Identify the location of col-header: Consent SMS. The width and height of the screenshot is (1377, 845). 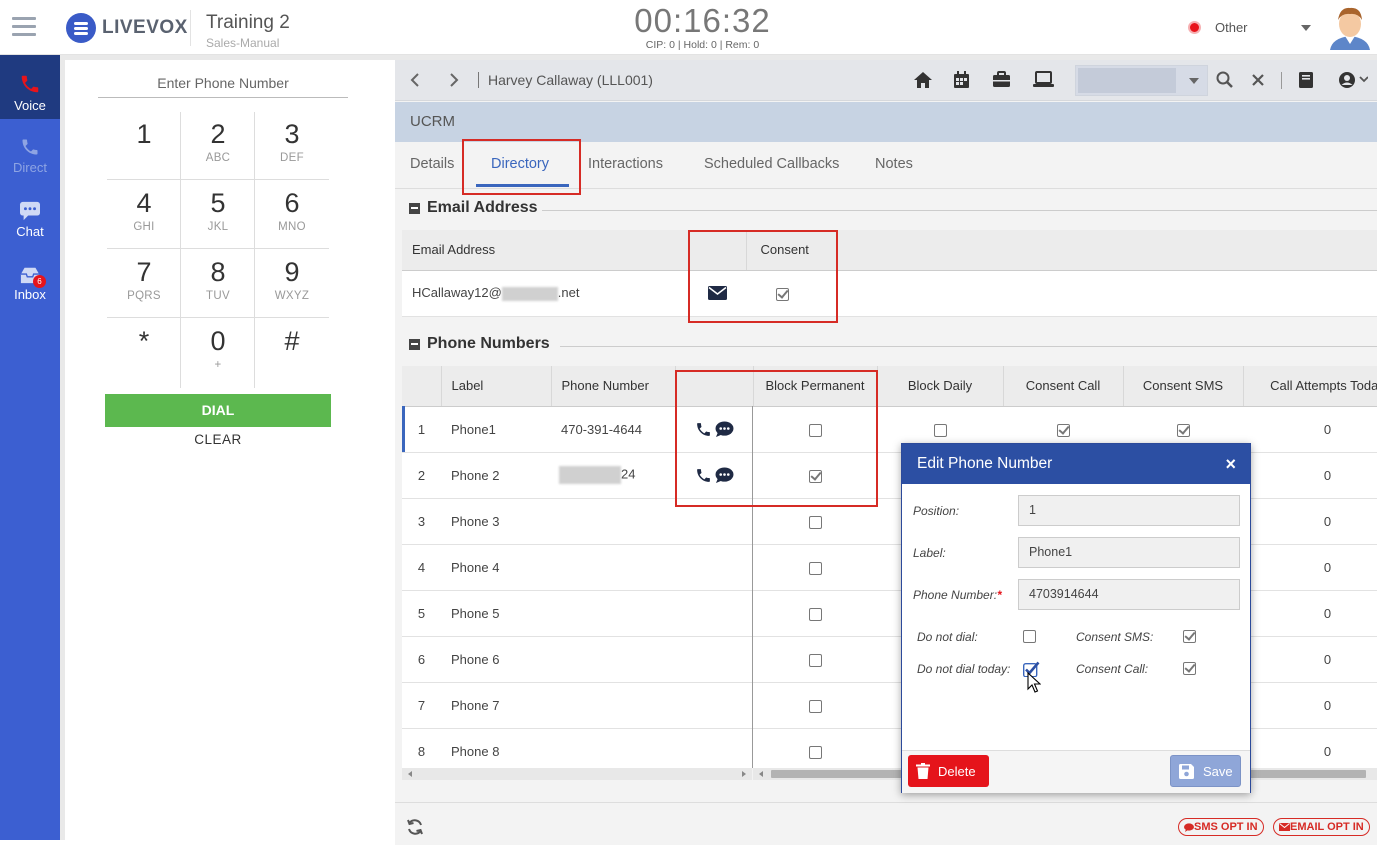
(1183, 386).